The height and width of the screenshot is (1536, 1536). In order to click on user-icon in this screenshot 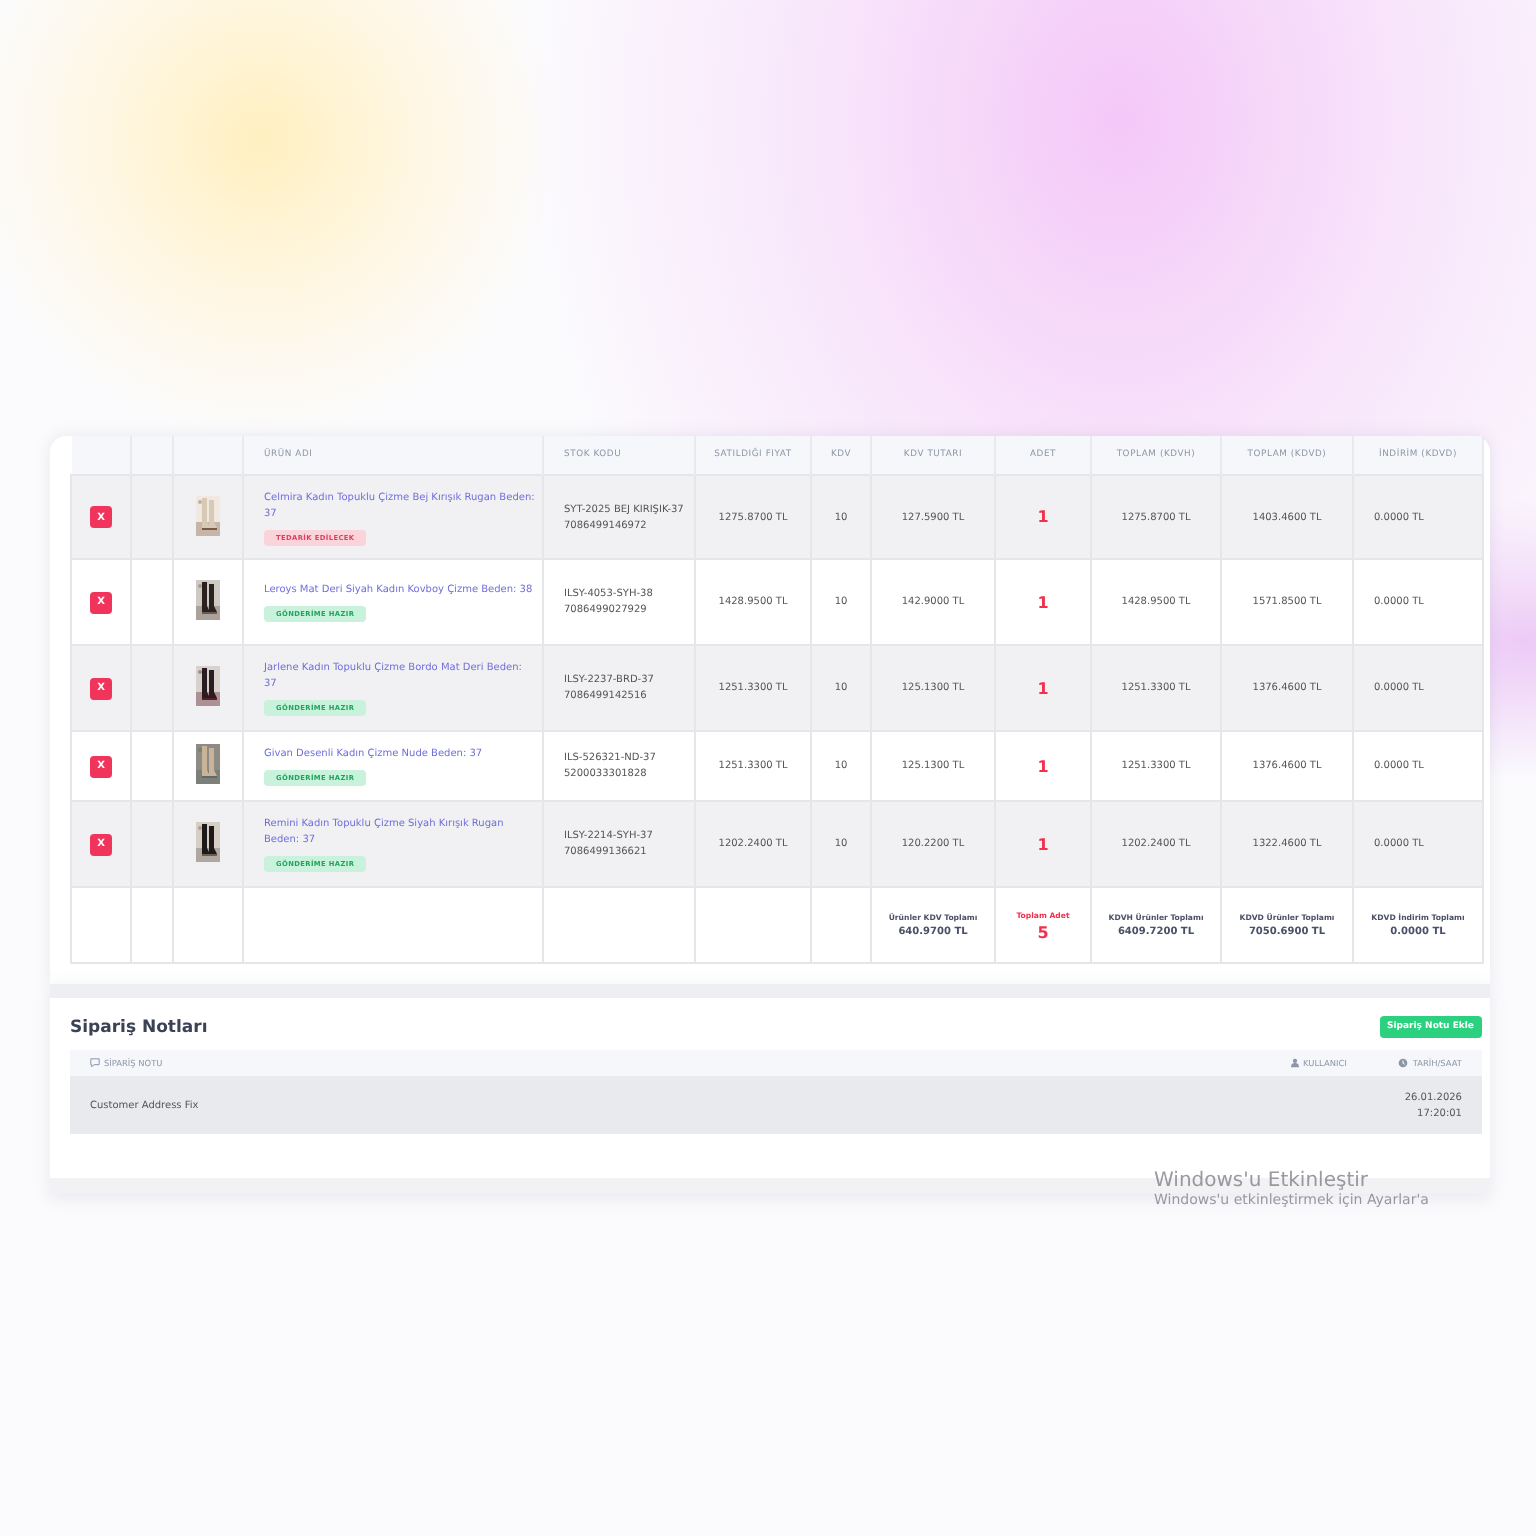, I will do `click(1294, 1063)`.